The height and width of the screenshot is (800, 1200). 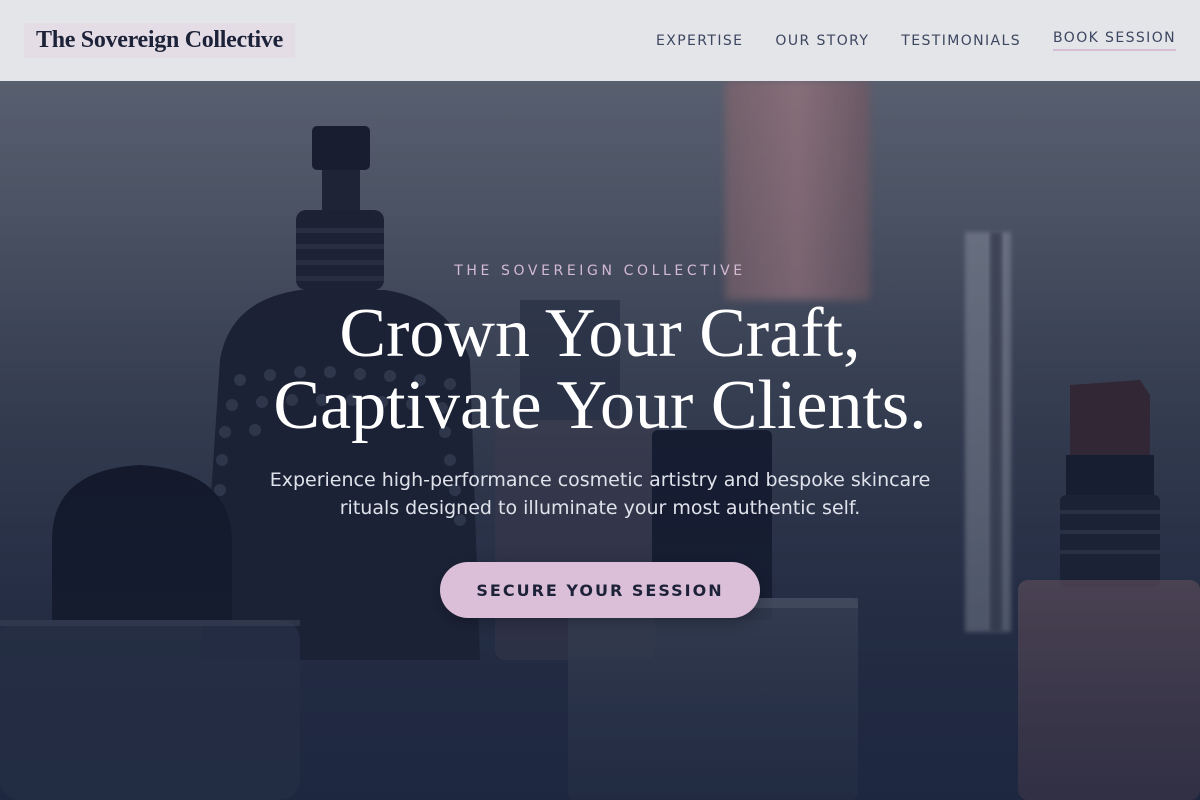 What do you see at coordinates (600, 333) in the screenshot?
I see `hero-headline-line1: Crown Your Craft,` at bounding box center [600, 333].